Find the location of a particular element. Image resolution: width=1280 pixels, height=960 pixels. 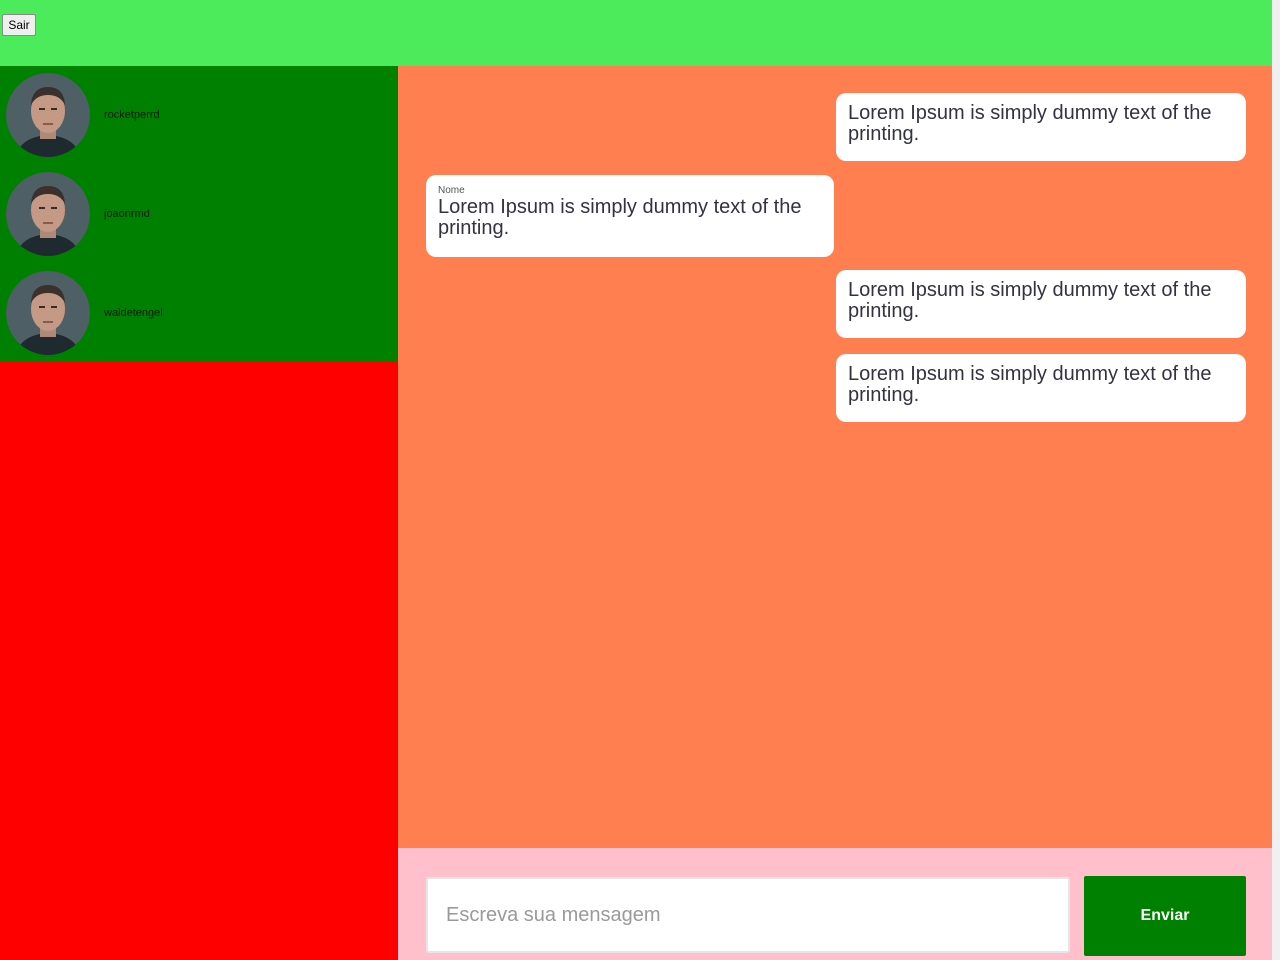

contact-list: rocketperrd joaonrmd waldetengel is located at coordinates (199, 213).